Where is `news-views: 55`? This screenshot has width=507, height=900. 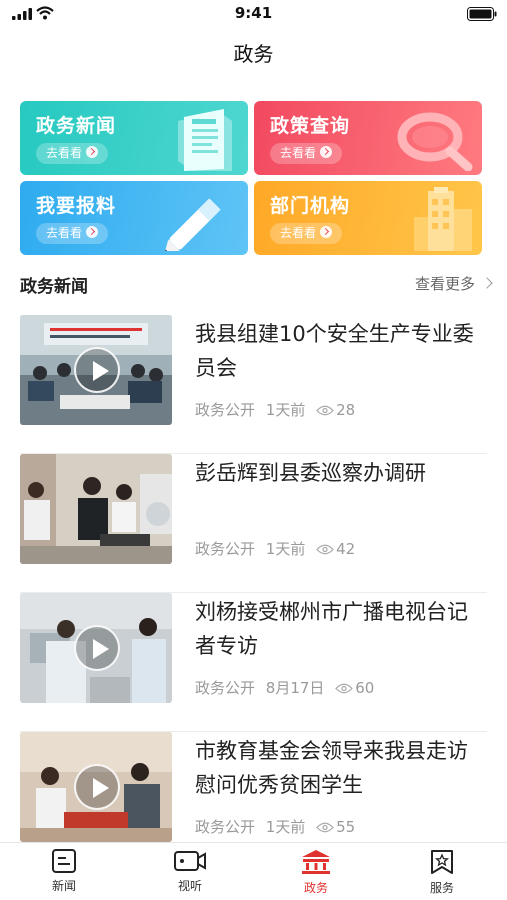 news-views: 55 is located at coordinates (346, 827).